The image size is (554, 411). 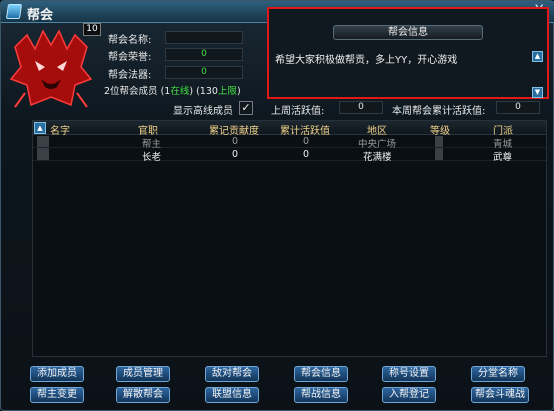 What do you see at coordinates (143, 374) in the screenshot?
I see `member-manage-button: 成员管理` at bounding box center [143, 374].